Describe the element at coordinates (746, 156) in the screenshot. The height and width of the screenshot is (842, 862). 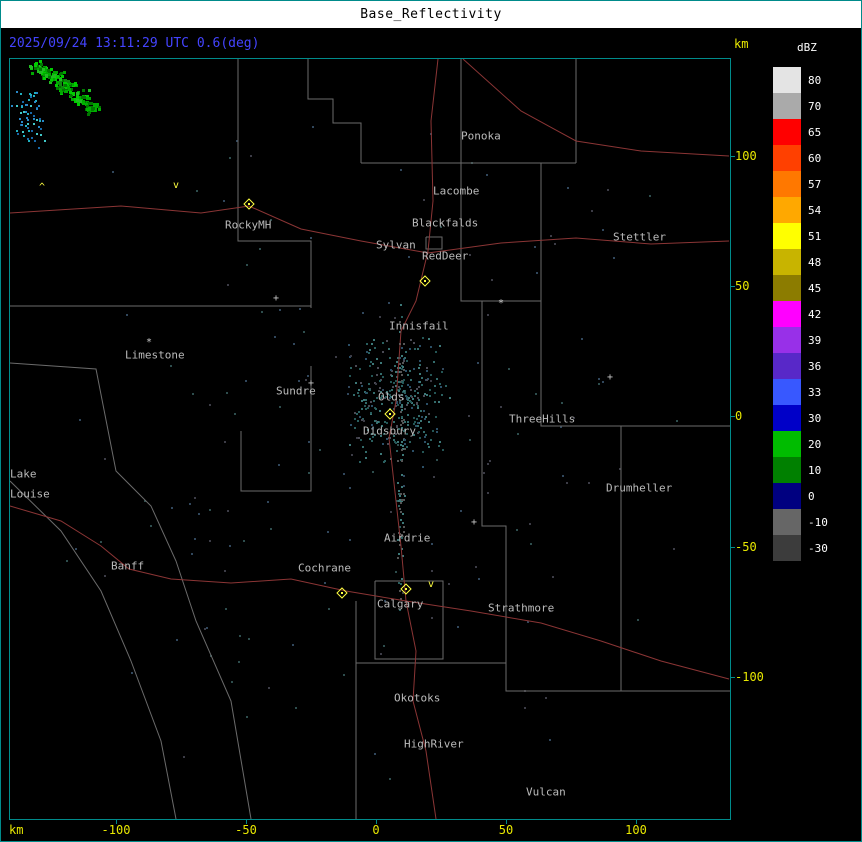
I see `right-axis-tick-label: 100` at that location.